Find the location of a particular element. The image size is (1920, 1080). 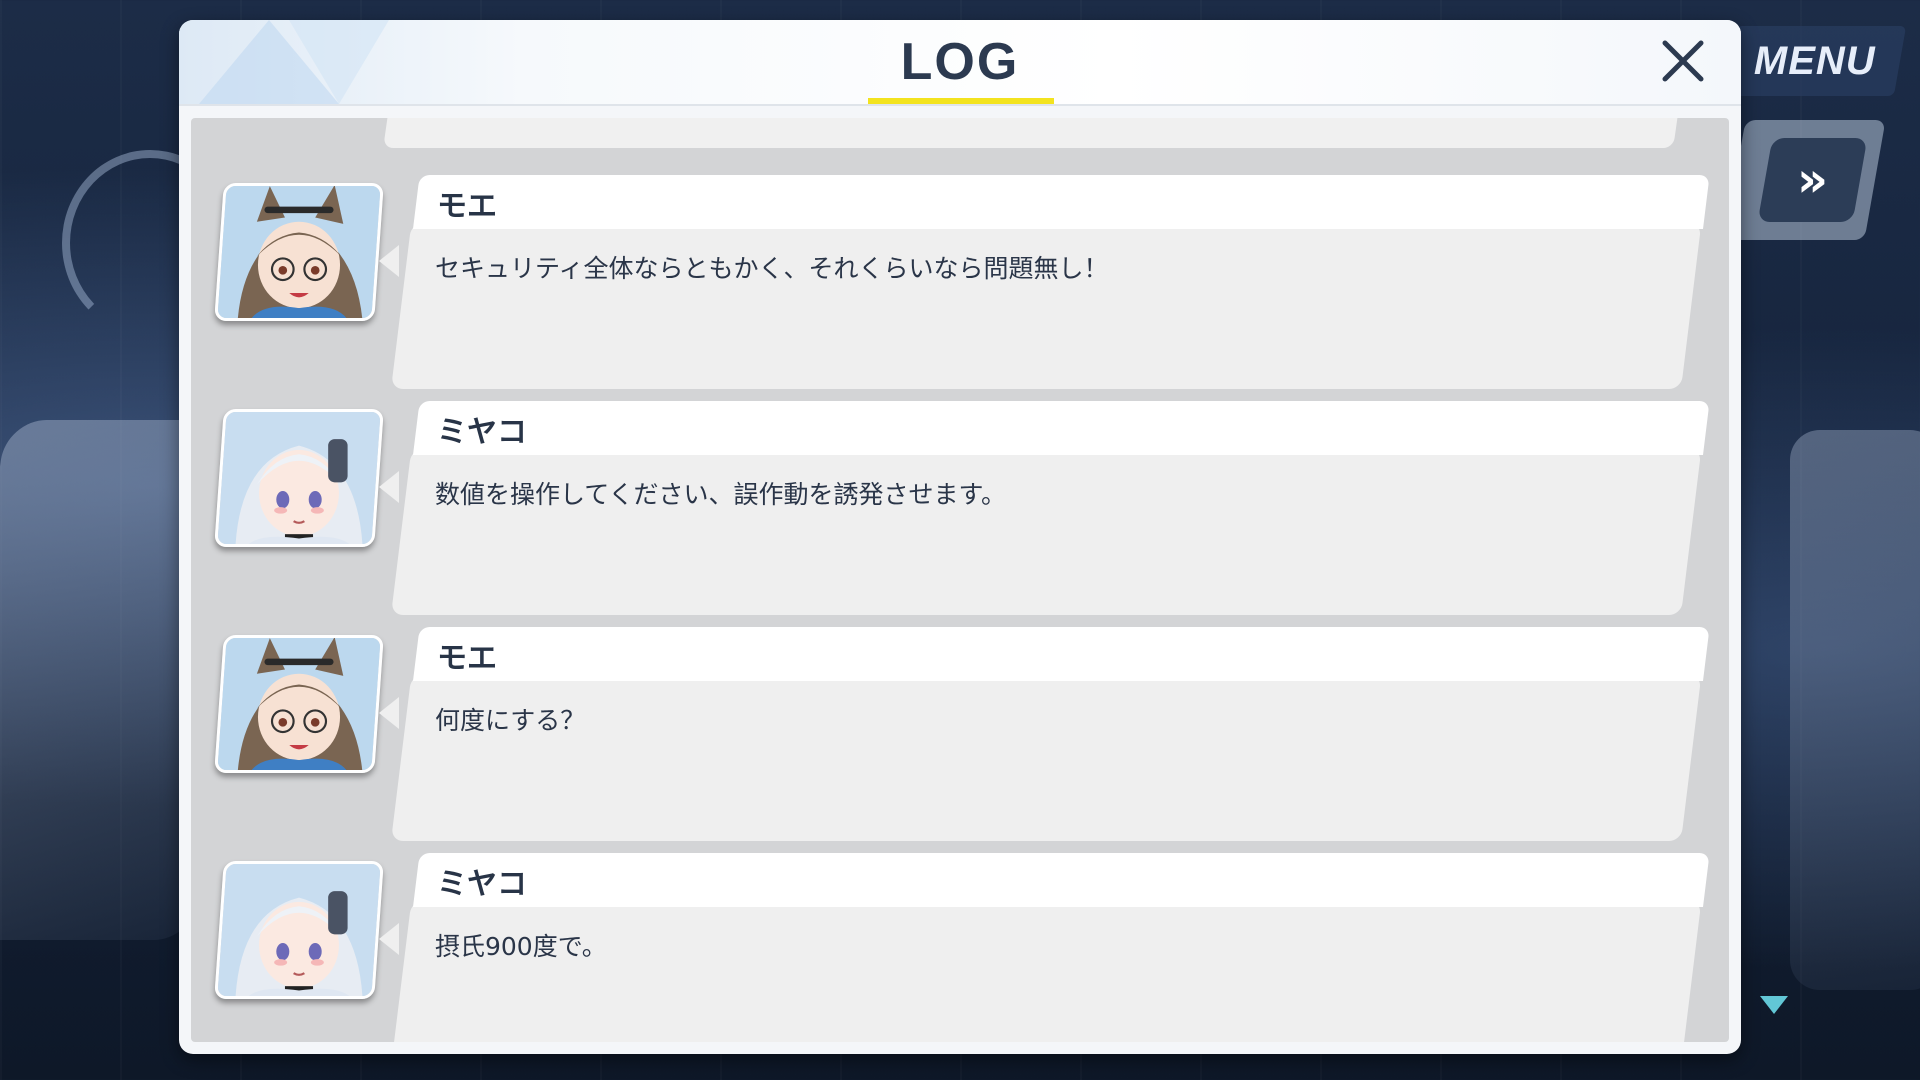

advance-arrow-icon is located at coordinates (1774, 1005).